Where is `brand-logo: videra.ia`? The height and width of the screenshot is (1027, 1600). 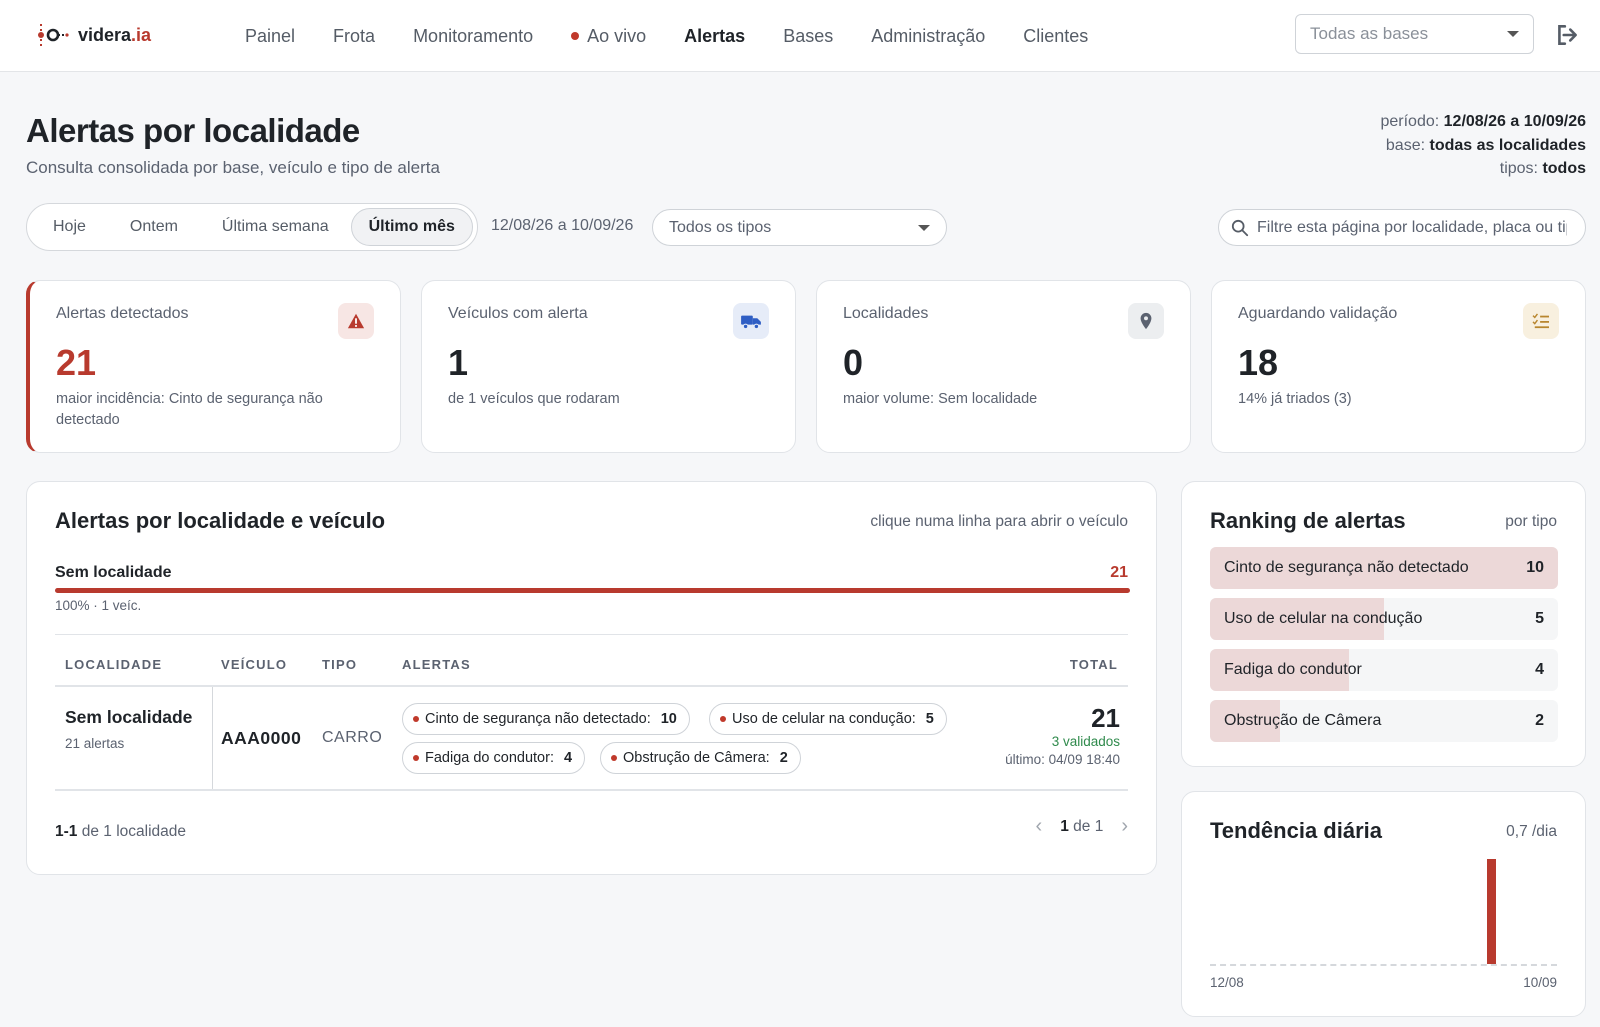 brand-logo: videra.ia is located at coordinates (93, 35).